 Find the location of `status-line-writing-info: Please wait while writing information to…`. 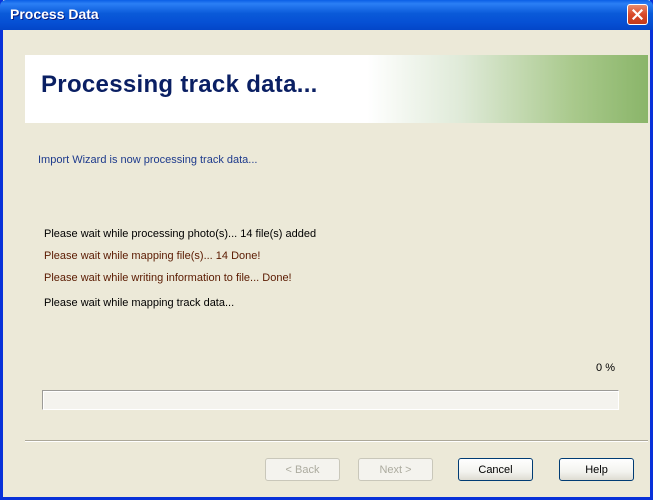

status-line-writing-info: Please wait while writing information to… is located at coordinates (168, 278).